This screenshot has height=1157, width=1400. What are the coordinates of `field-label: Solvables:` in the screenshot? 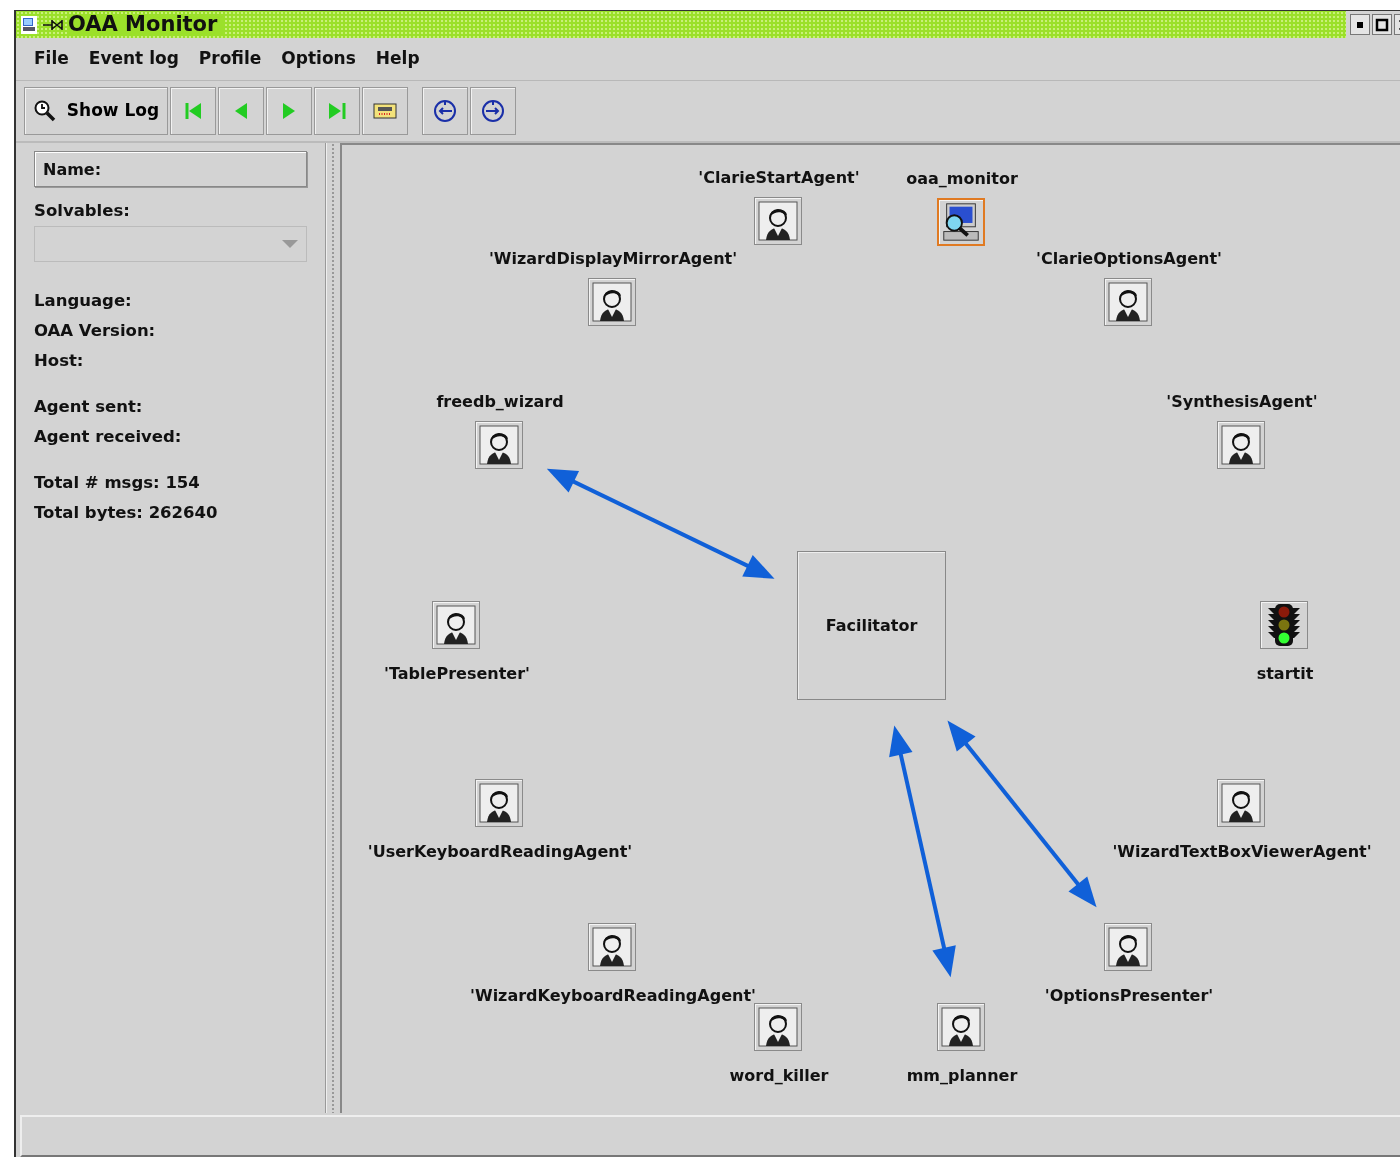 It's located at (82, 211).